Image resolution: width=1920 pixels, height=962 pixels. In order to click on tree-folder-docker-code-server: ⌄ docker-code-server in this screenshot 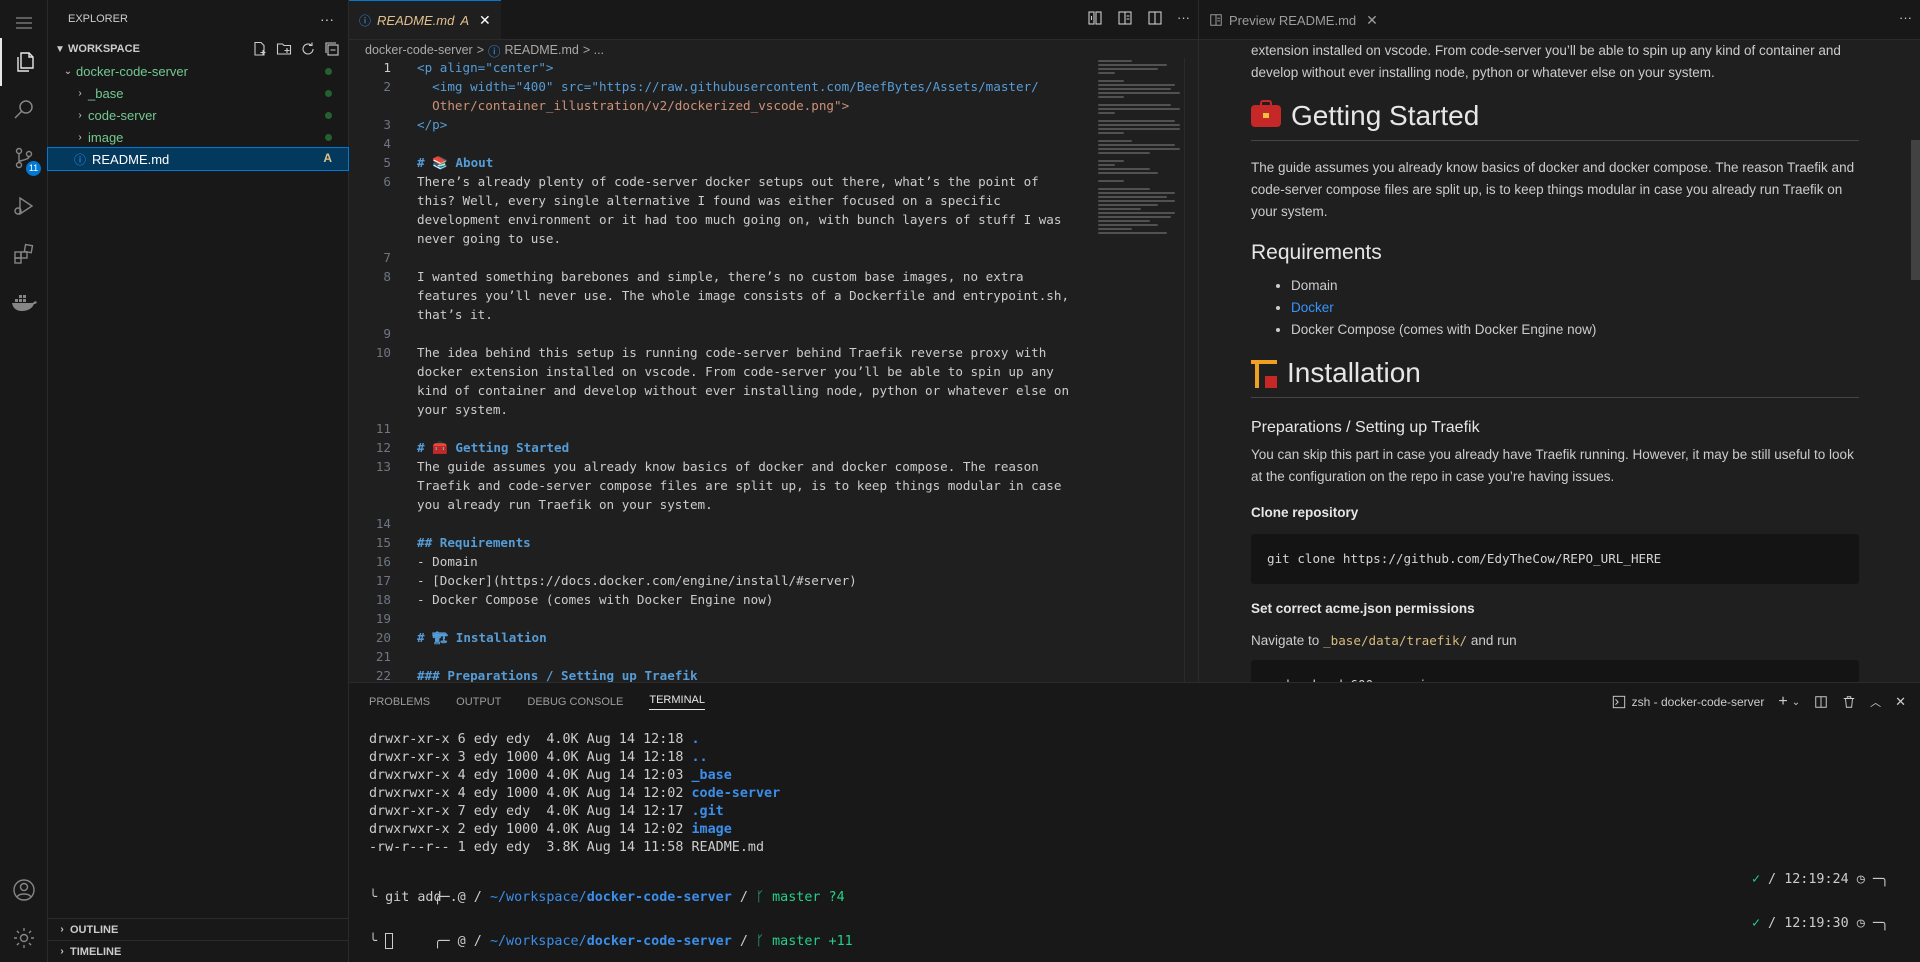, I will do `click(198, 71)`.